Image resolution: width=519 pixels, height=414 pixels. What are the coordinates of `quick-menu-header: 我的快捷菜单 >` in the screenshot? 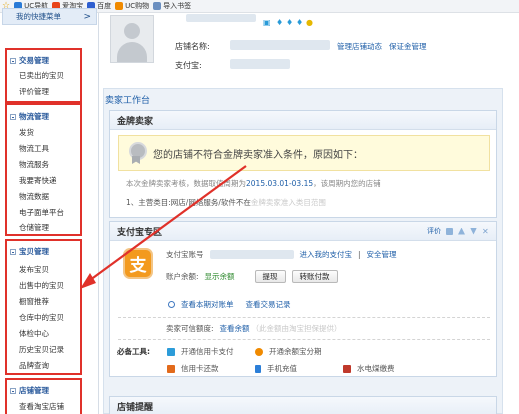 It's located at (49, 16).